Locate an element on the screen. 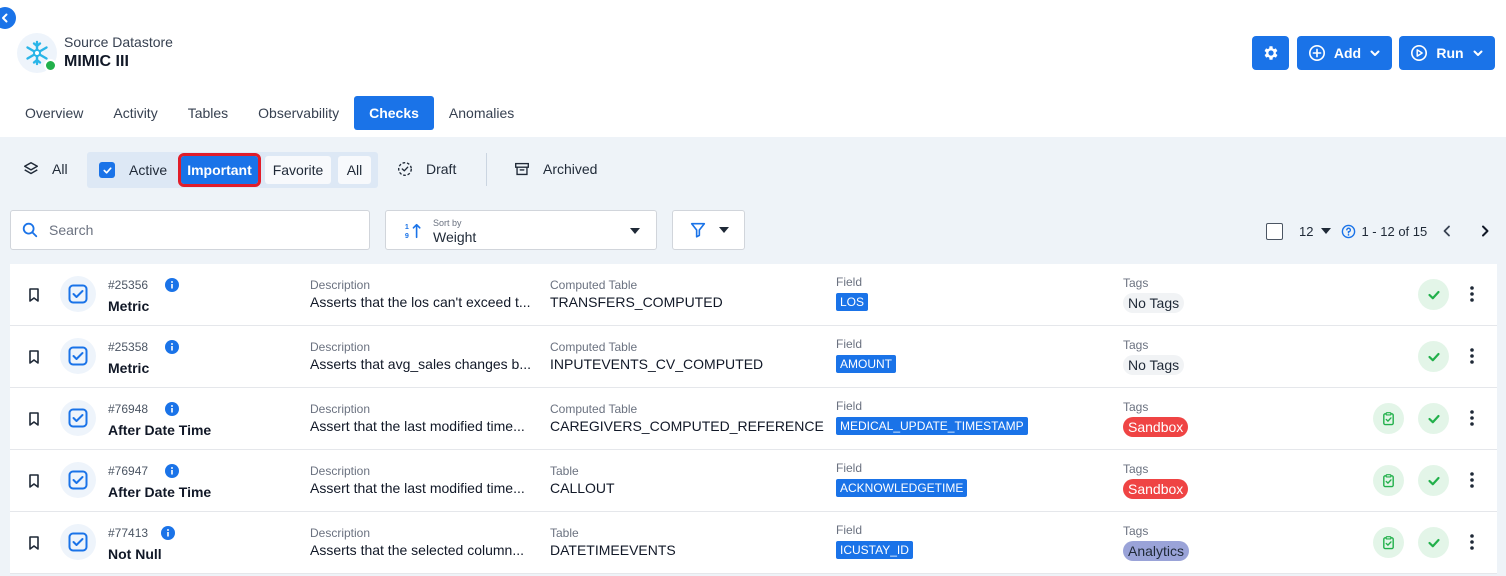 The image size is (1506, 576). sort-select: 1 9 Sort by Weight is located at coordinates (521, 230).